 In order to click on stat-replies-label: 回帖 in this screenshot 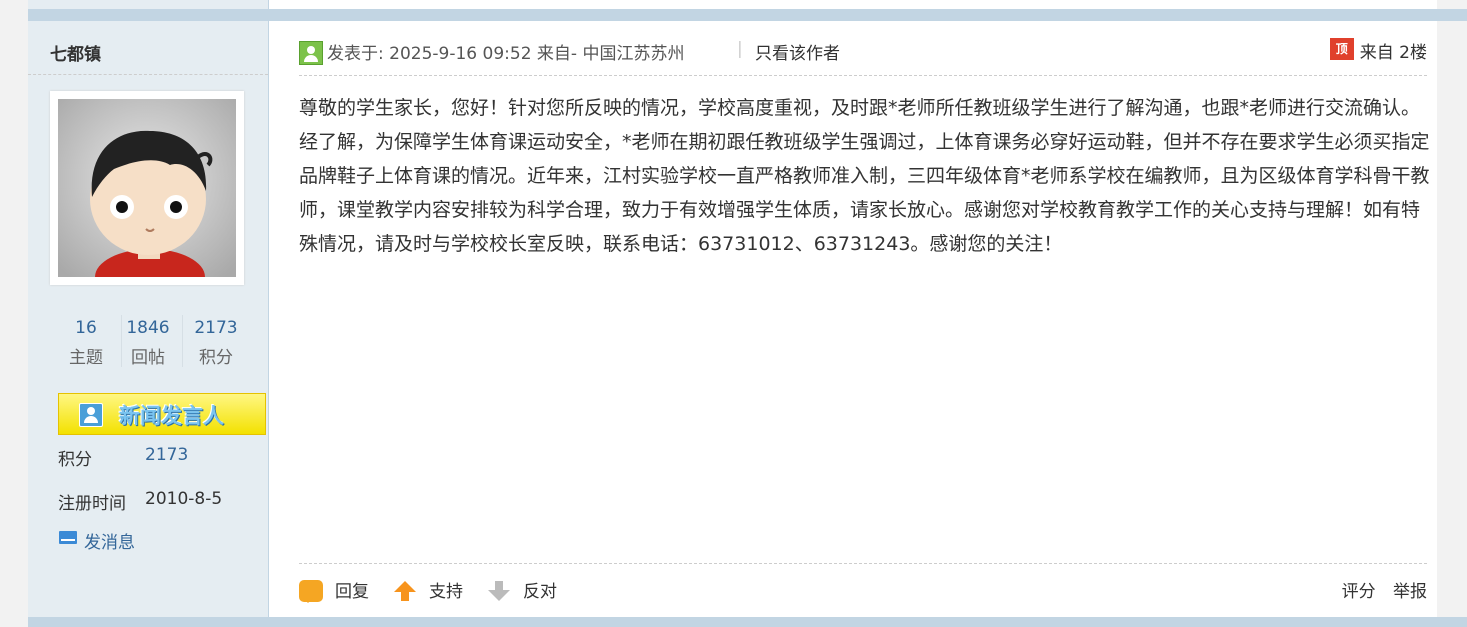, I will do `click(148, 358)`.